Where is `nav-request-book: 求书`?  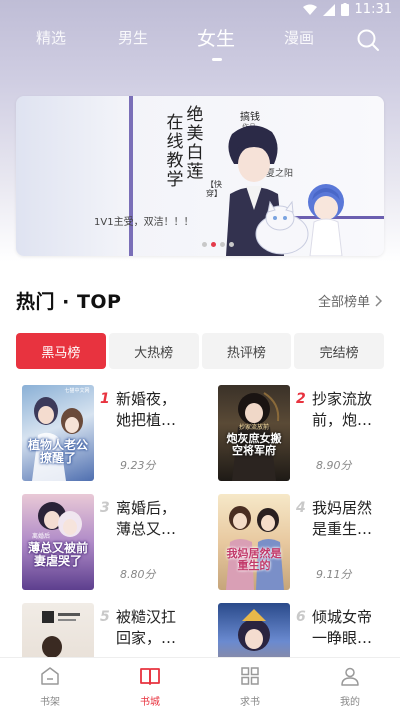 nav-request-book: 求书 is located at coordinates (250, 684).